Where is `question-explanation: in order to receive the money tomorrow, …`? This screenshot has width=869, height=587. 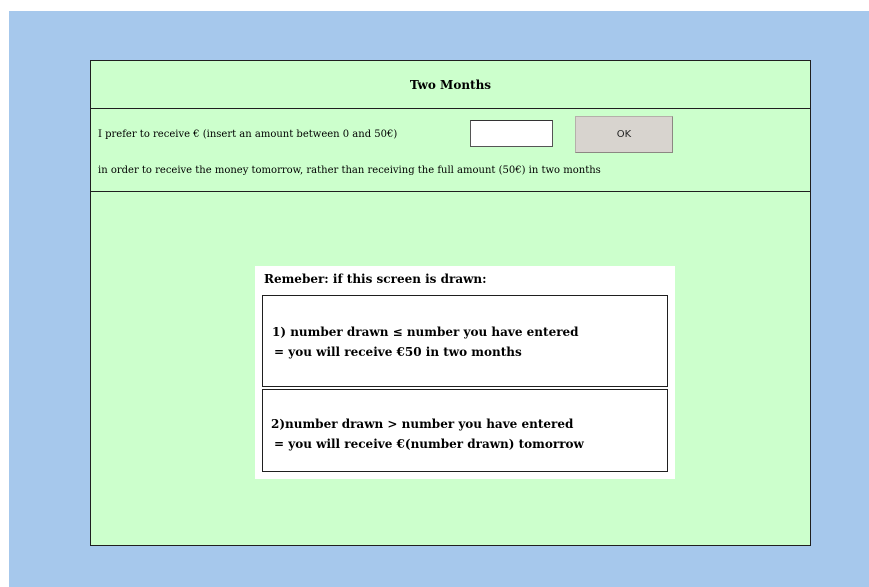
question-explanation: in order to receive the money tomorrow, … is located at coordinates (349, 170).